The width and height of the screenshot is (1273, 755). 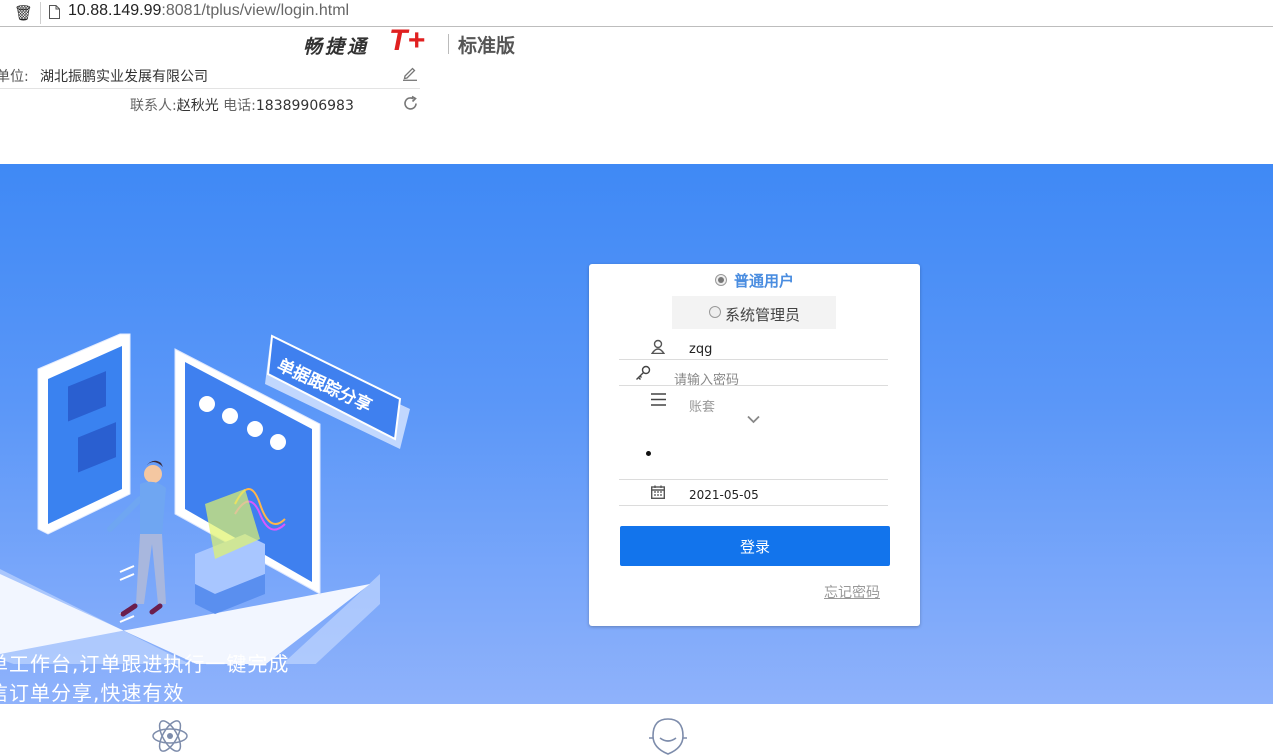 I want to click on atom-icon, so click(x=170, y=736).